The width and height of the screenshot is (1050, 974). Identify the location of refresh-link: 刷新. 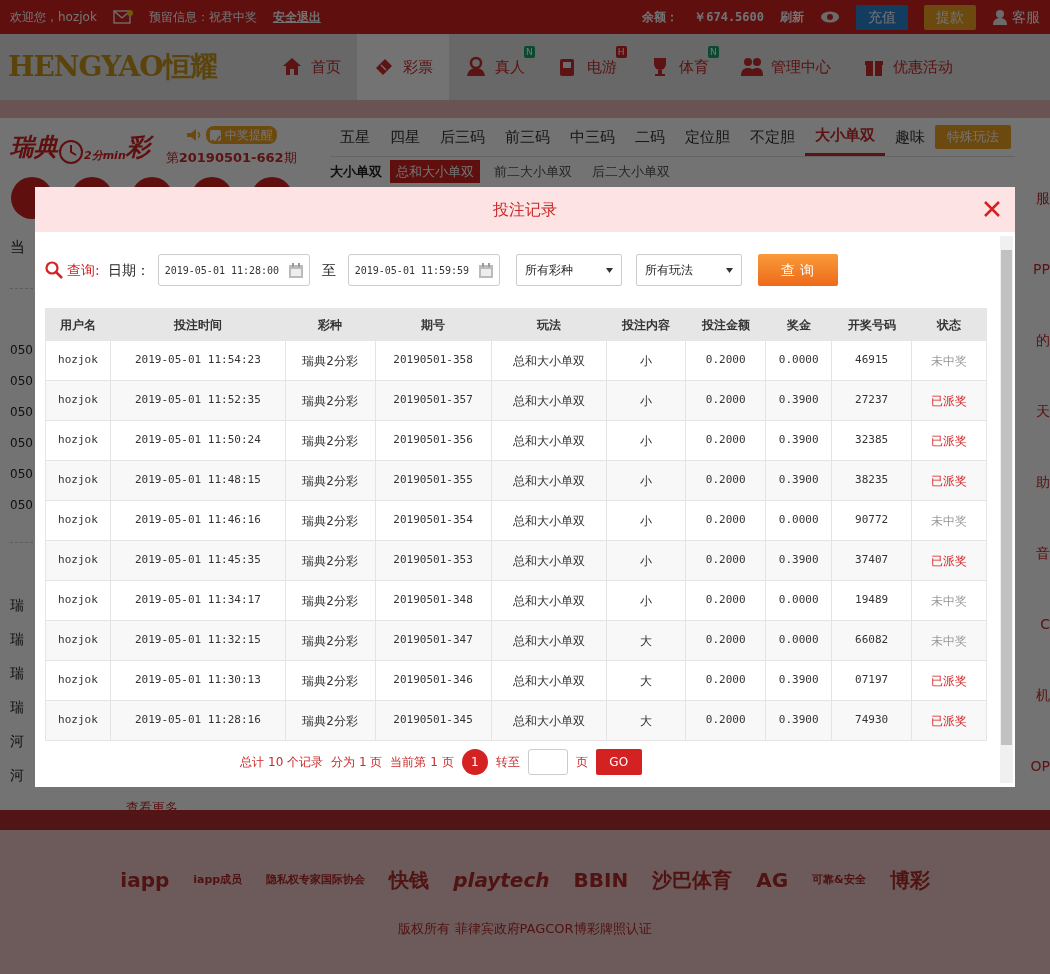
(792, 17).